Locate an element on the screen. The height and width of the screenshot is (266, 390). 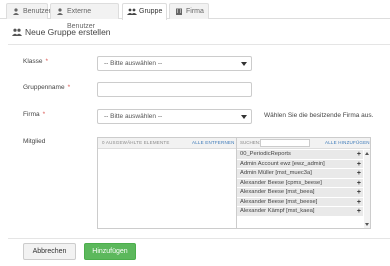
list-item: Alexander Beese [cpms_beese] + is located at coordinates (300, 183).